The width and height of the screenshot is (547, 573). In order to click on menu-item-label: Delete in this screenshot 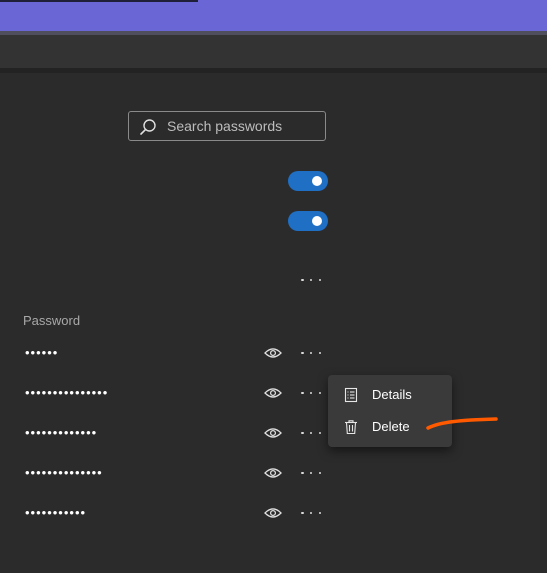, I will do `click(391, 426)`.